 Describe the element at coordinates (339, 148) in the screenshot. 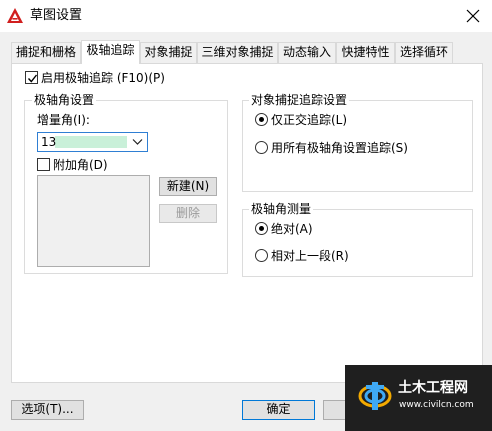

I see `all-polar-settings-label: 用所有极轴角设置追踪(S)` at that location.